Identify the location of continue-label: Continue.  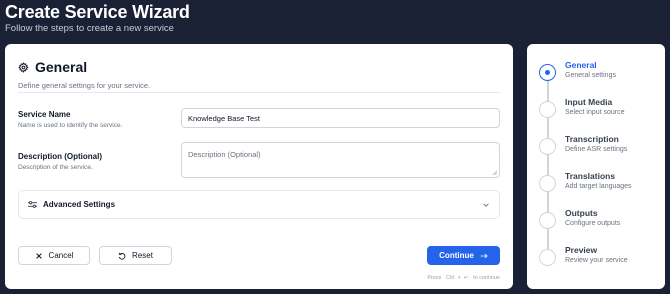
(456, 255).